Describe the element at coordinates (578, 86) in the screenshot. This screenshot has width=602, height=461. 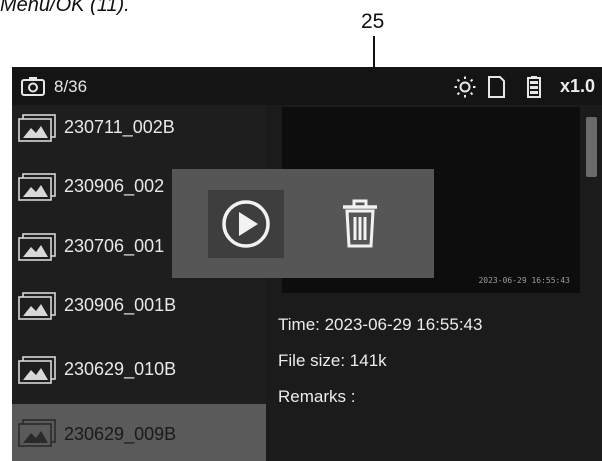
I see `zoom-level: x1.0` at that location.